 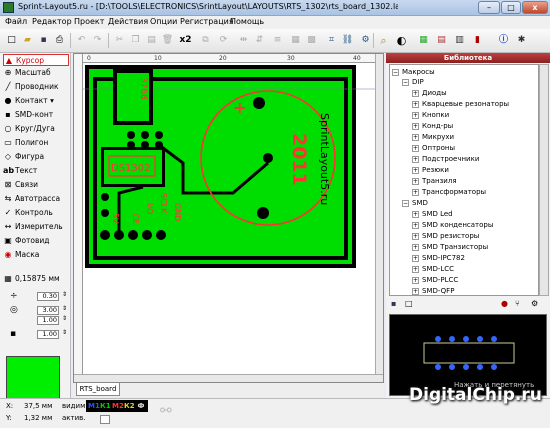 What do you see at coordinates (205, 40) in the screenshot?
I see `duplicate-icon: ⧉` at bounding box center [205, 40].